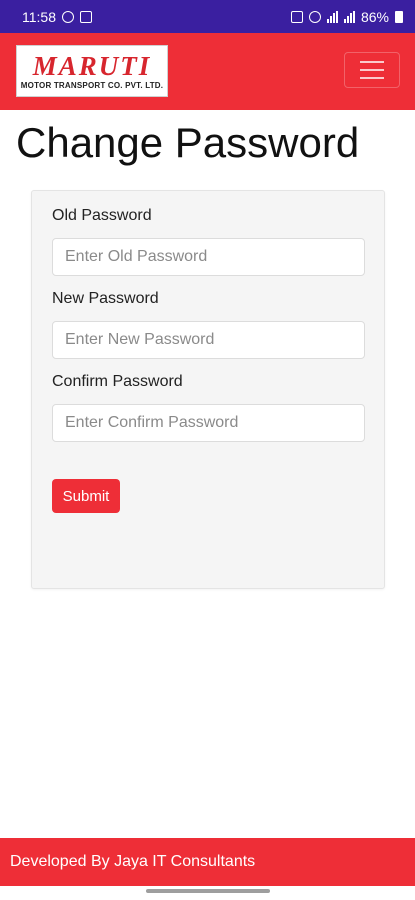 This screenshot has width=415, height=900. I want to click on page-title: Change Password, so click(188, 142).